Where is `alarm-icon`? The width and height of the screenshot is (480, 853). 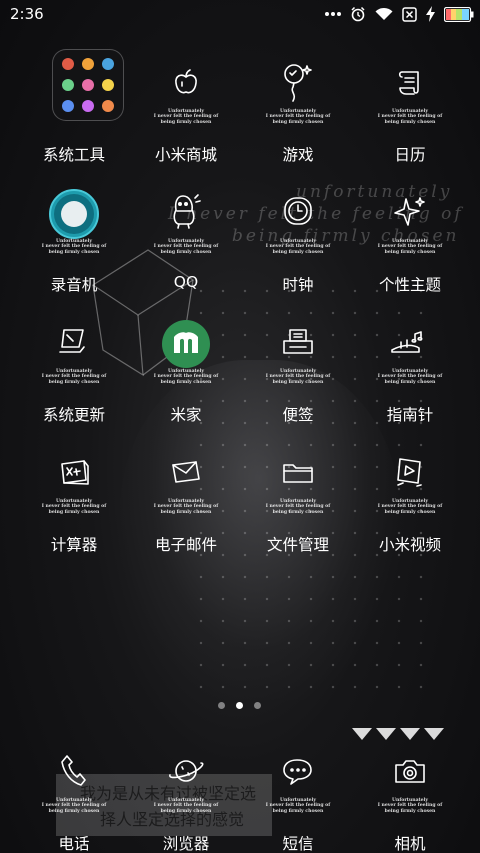 alarm-icon is located at coordinates (358, 14).